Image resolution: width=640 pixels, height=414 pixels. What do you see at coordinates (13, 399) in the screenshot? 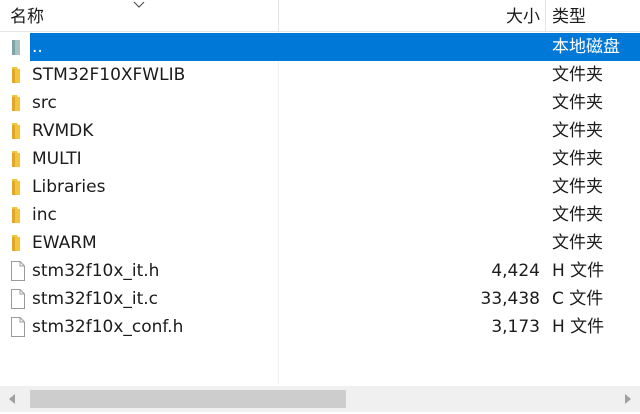
I see `scroll-left-icon` at bounding box center [13, 399].